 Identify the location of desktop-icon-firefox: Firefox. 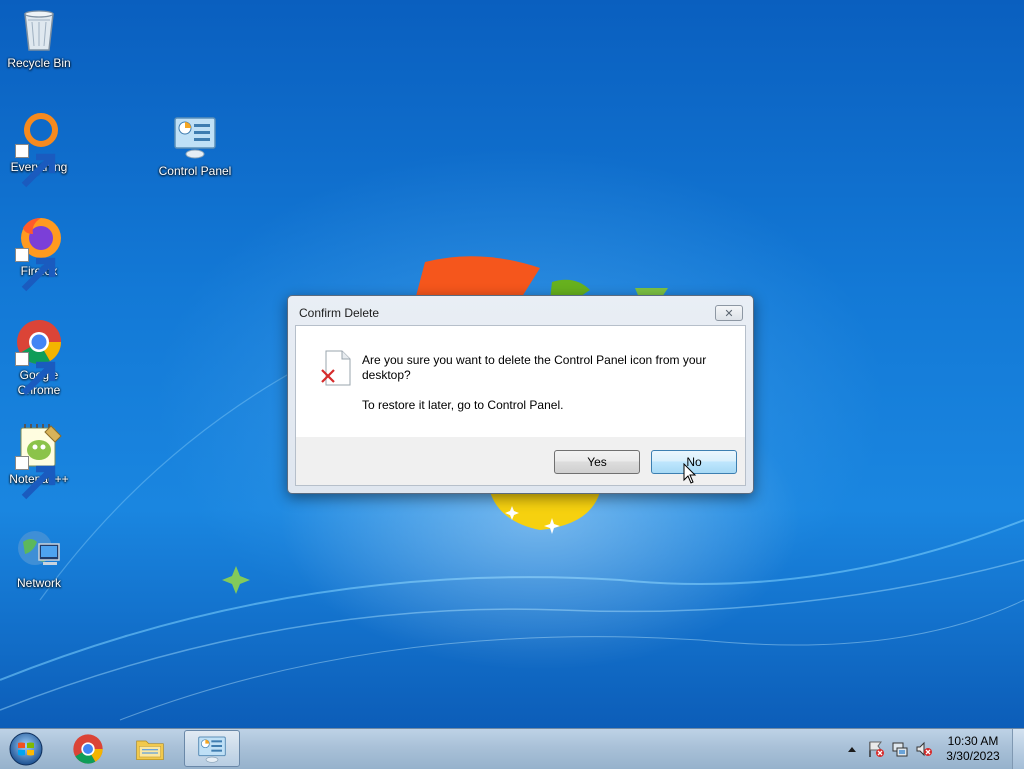
(39, 253).